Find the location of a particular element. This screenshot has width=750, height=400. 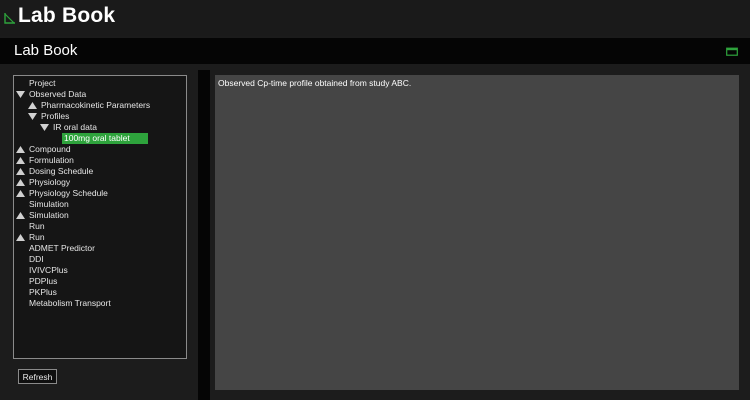

tree-item-label: Formulation is located at coordinates (51, 160).